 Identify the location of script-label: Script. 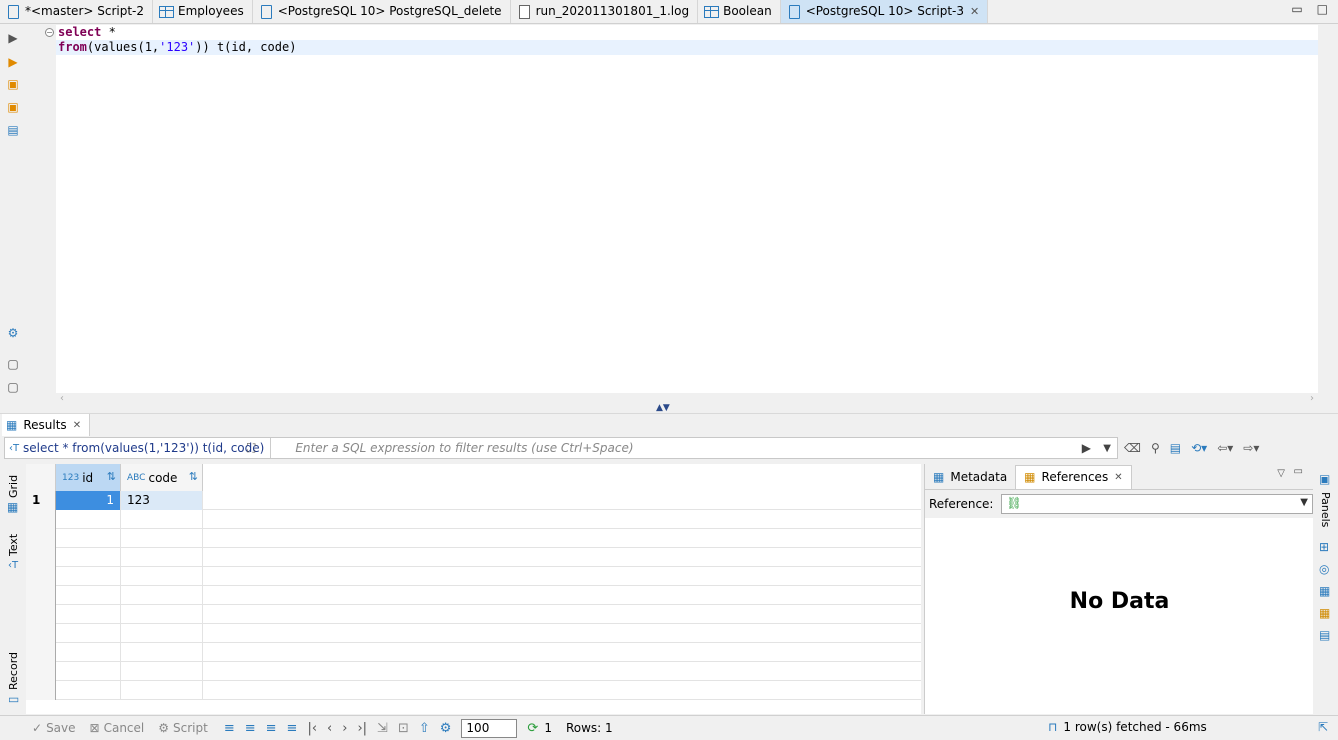
(190, 728).